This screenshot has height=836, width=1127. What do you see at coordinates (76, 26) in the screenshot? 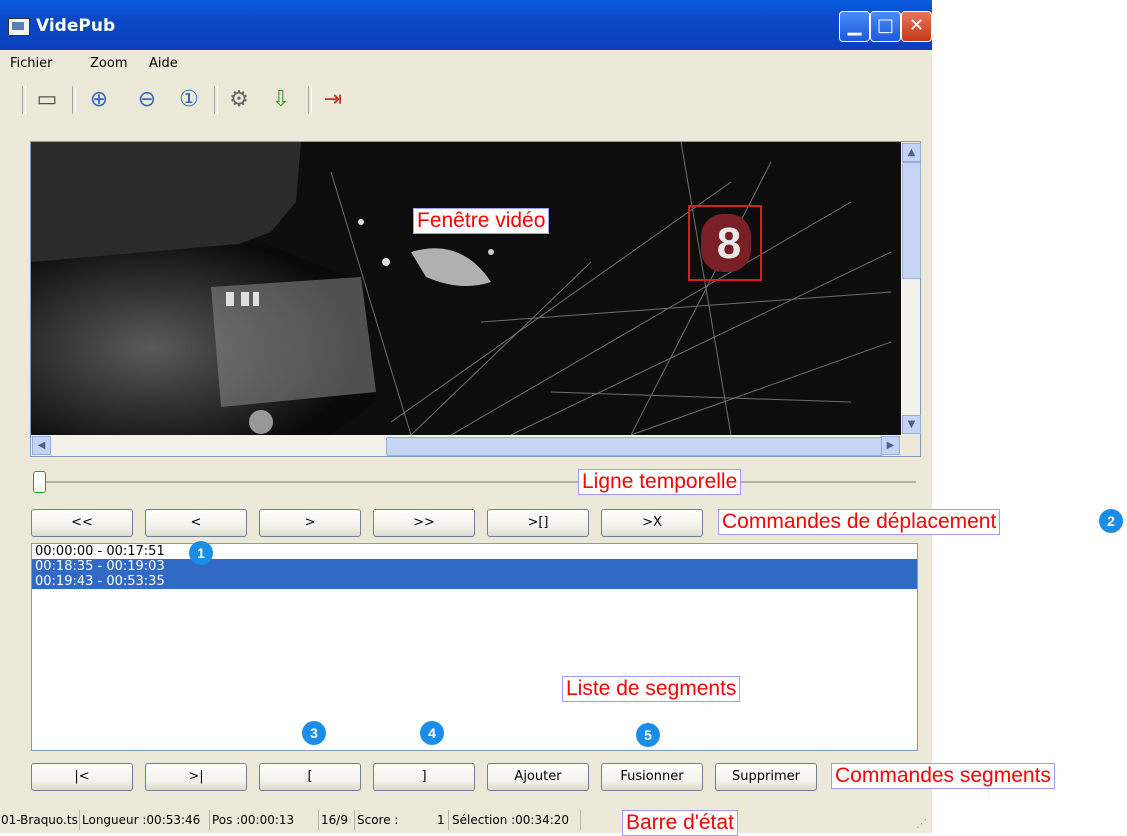
I see `window-title: VidePub` at bounding box center [76, 26].